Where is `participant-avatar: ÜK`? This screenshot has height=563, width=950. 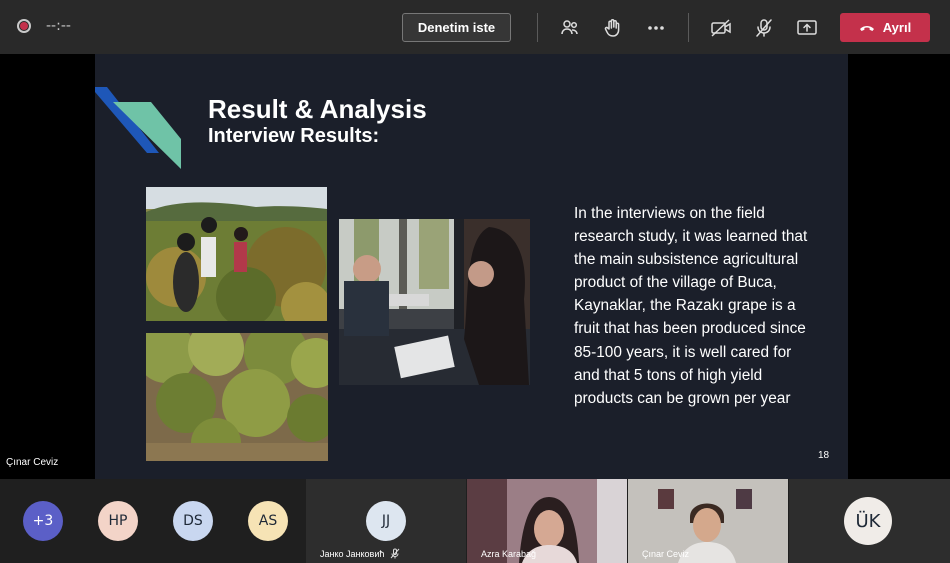
participant-avatar: ÜK is located at coordinates (868, 521).